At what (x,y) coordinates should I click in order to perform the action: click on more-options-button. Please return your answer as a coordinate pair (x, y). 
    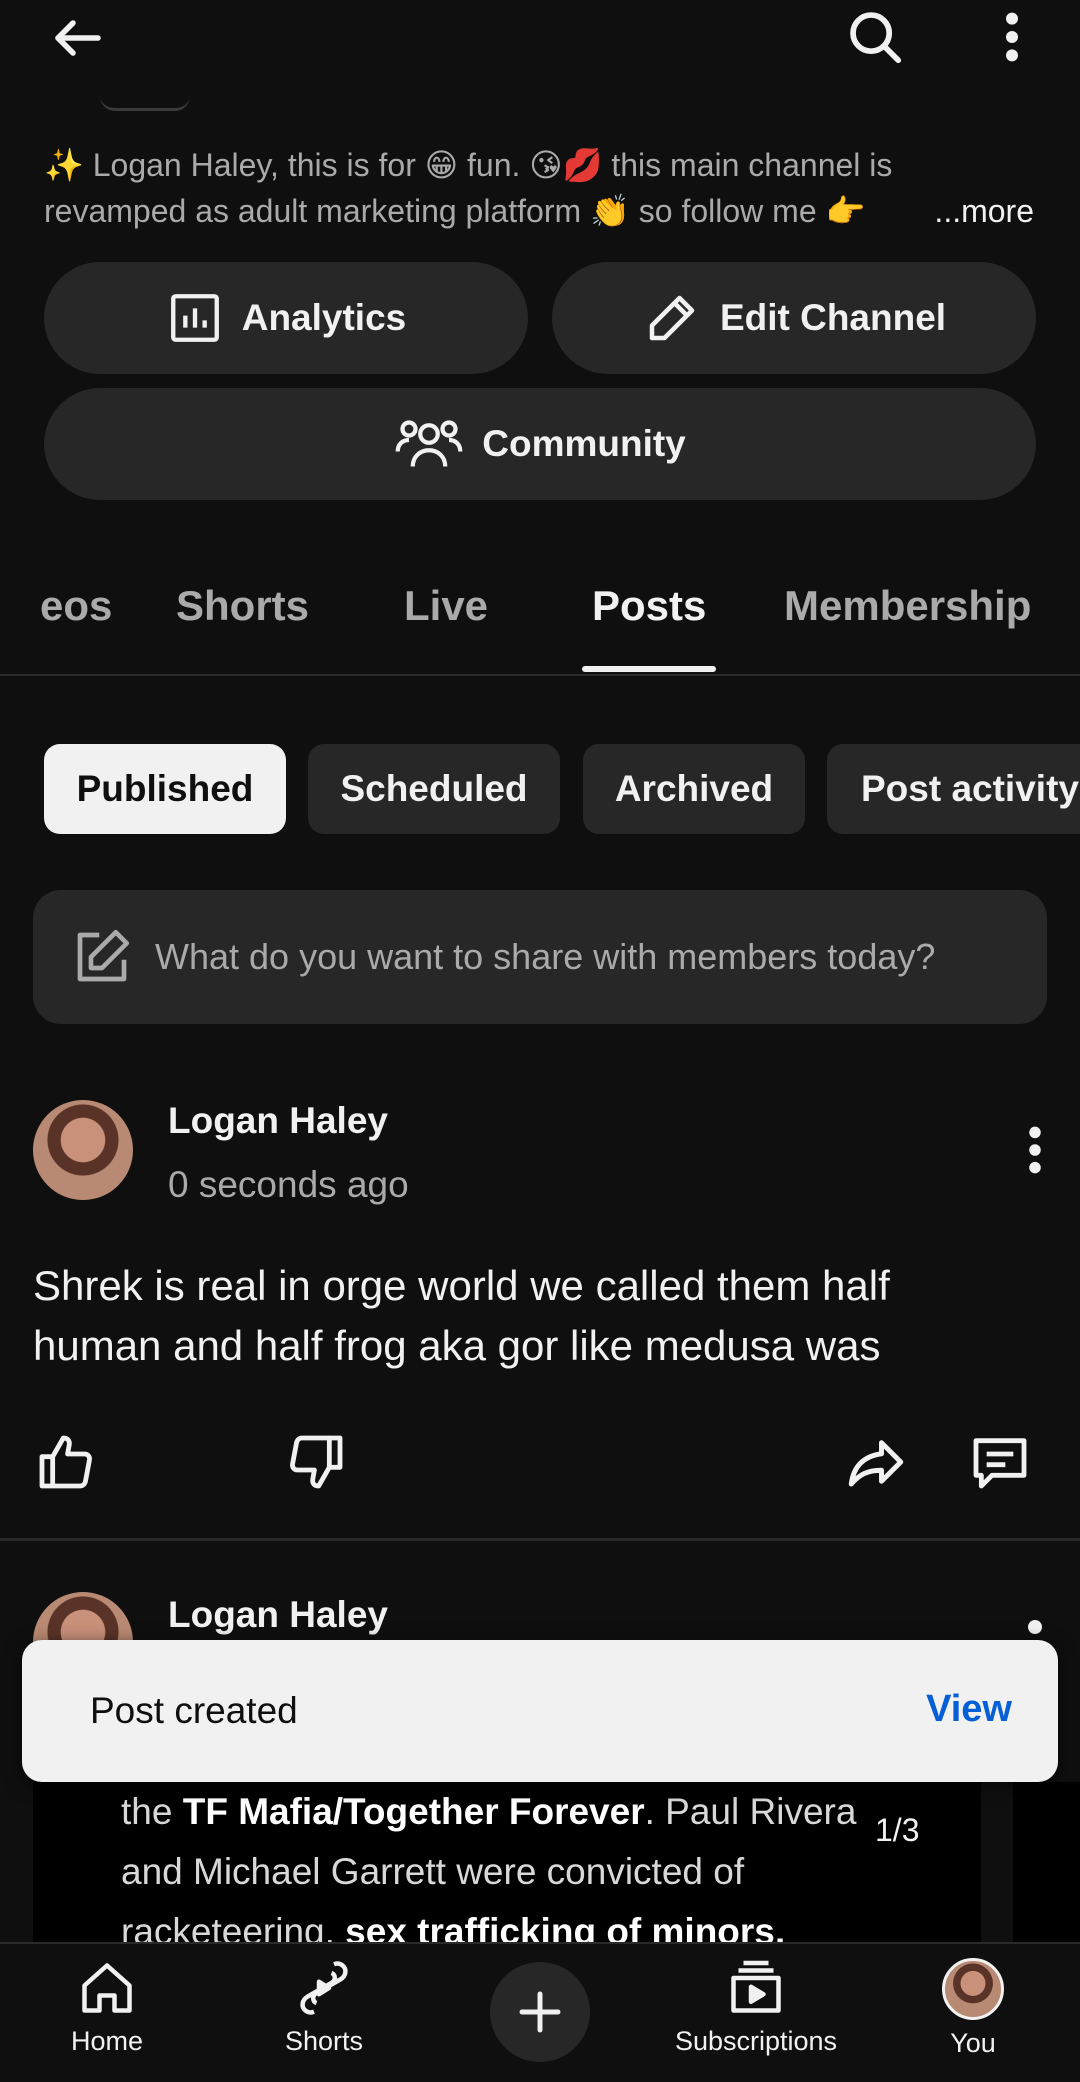
    Looking at the image, I should click on (1012, 37).